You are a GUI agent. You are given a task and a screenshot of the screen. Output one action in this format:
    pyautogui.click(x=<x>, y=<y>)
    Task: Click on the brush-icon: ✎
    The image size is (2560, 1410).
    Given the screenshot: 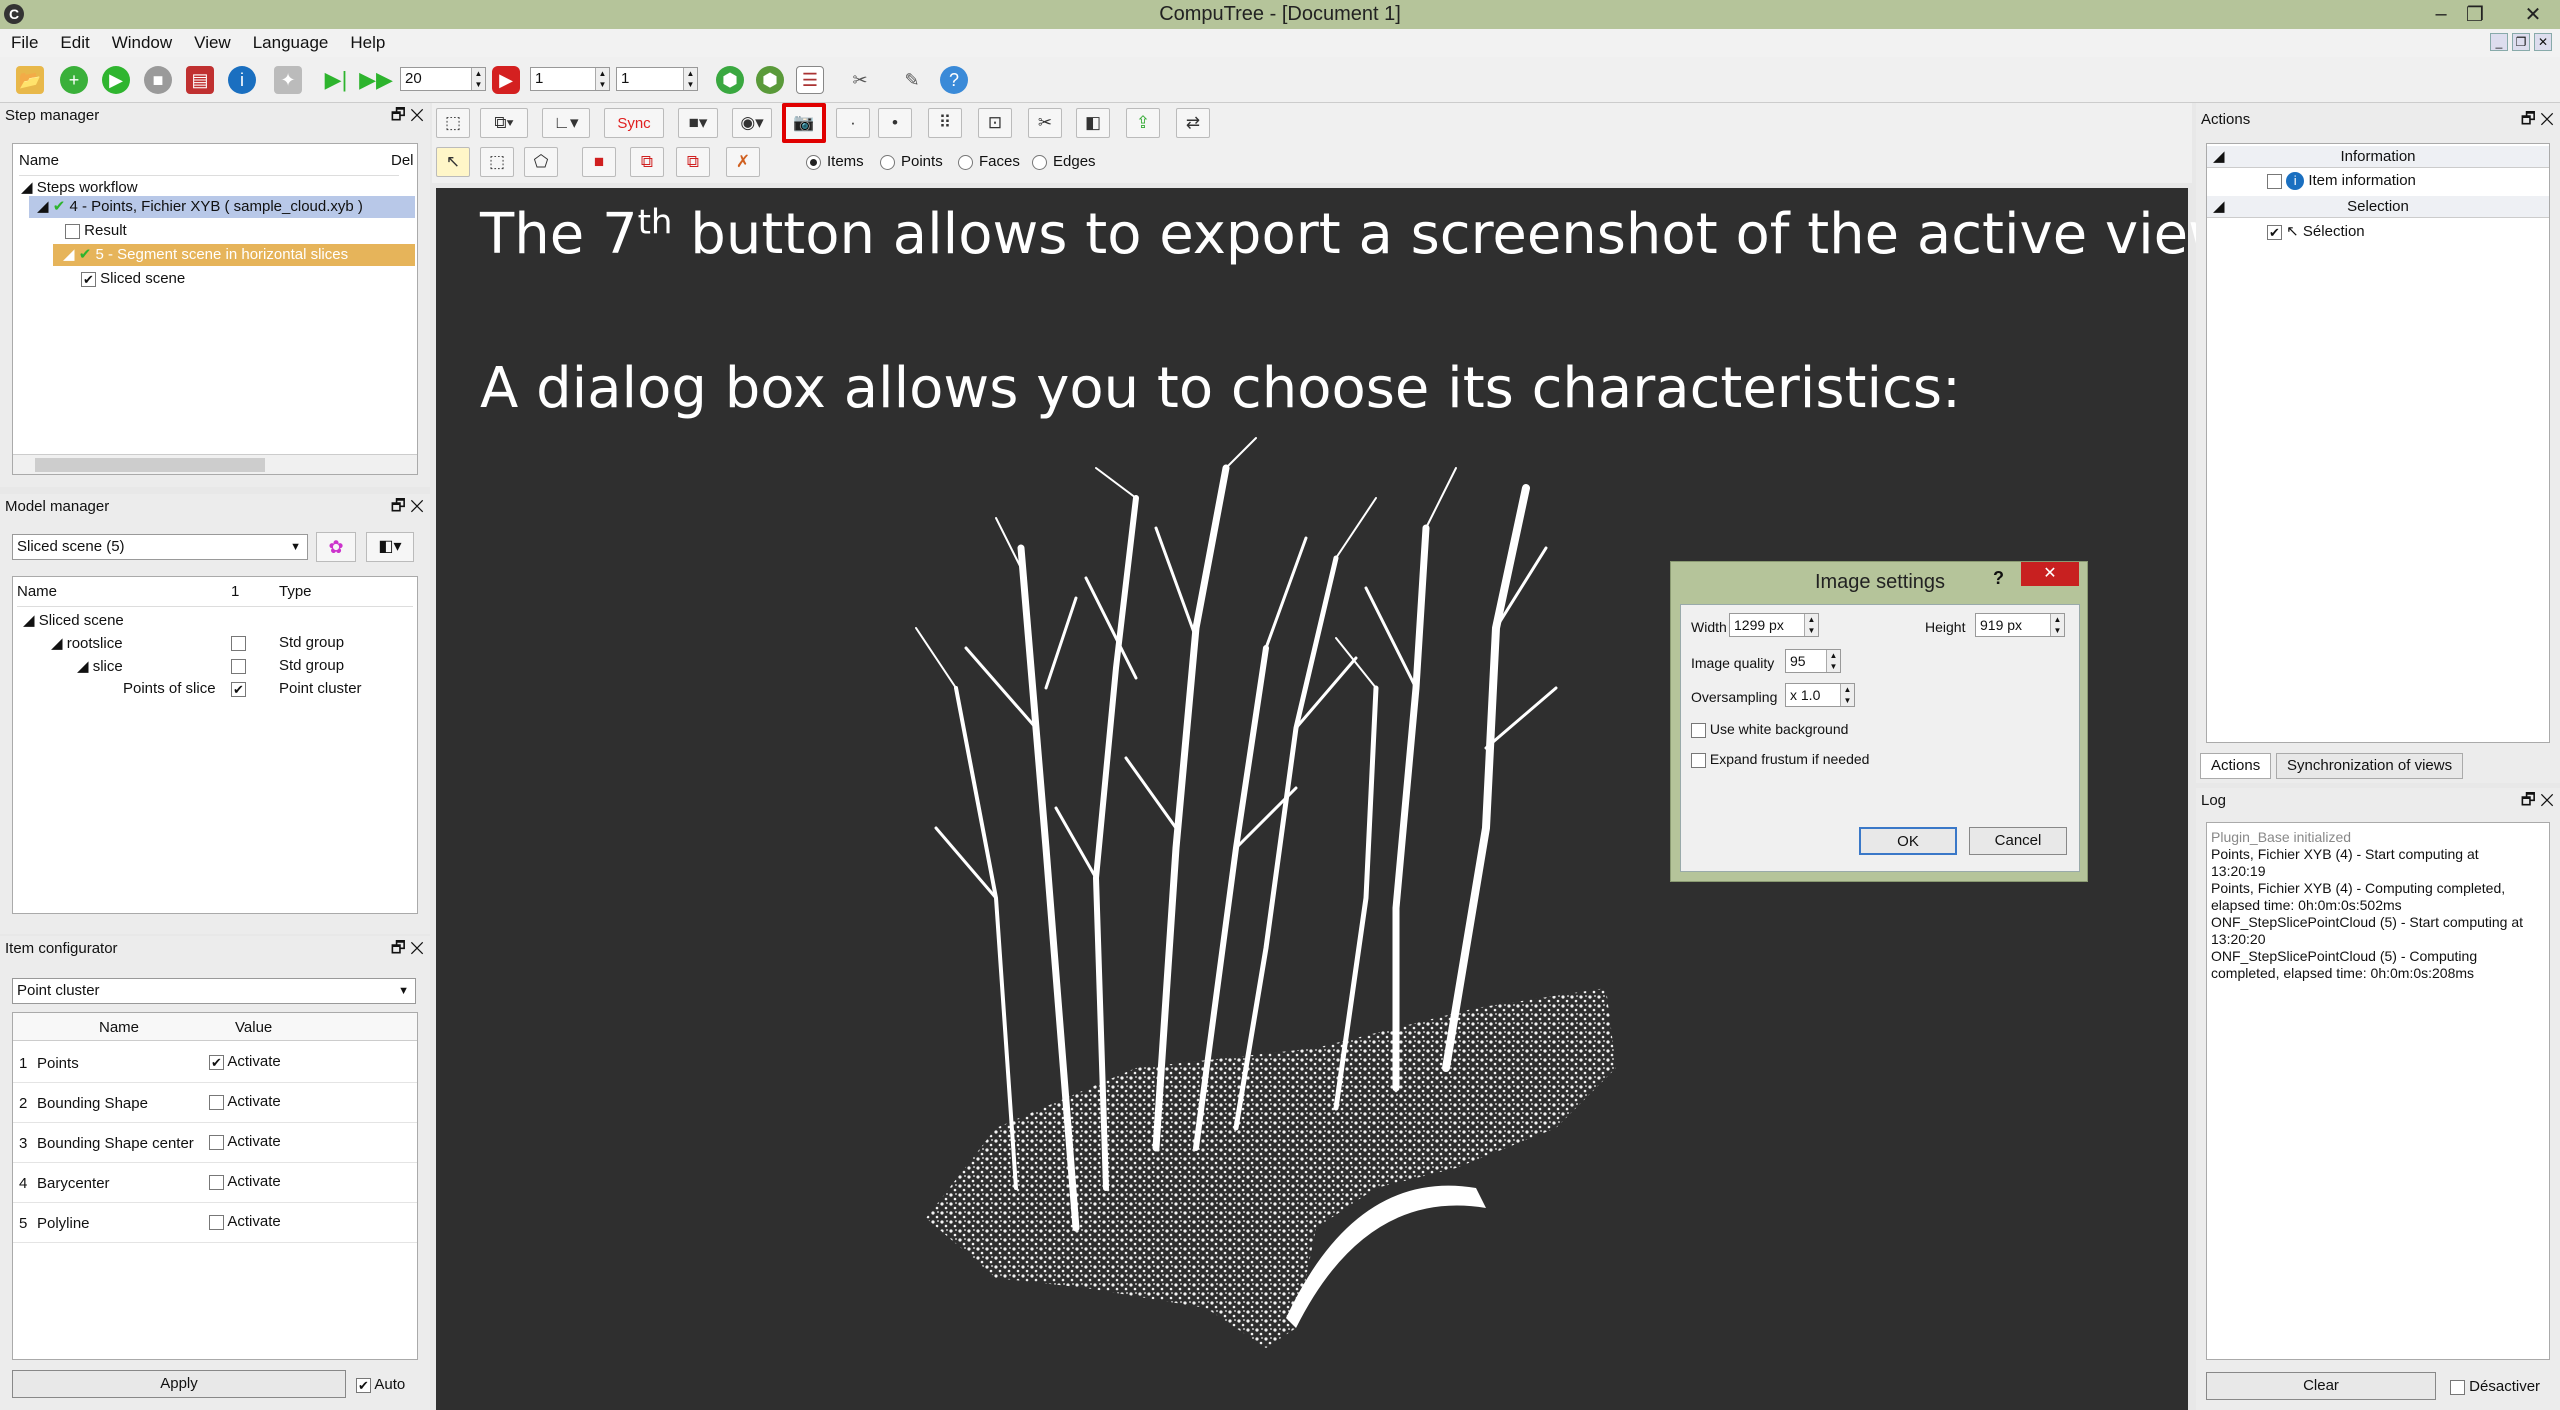 What is the action you would take?
    pyautogui.click(x=912, y=80)
    